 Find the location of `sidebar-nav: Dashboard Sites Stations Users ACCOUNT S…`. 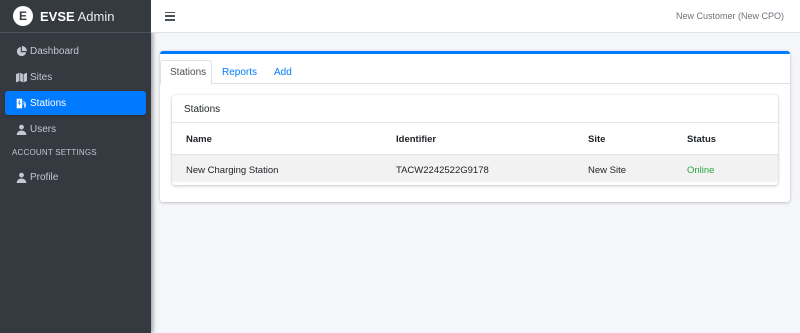

sidebar-nav: Dashboard Sites Stations Users ACCOUNT S… is located at coordinates (75, 111).